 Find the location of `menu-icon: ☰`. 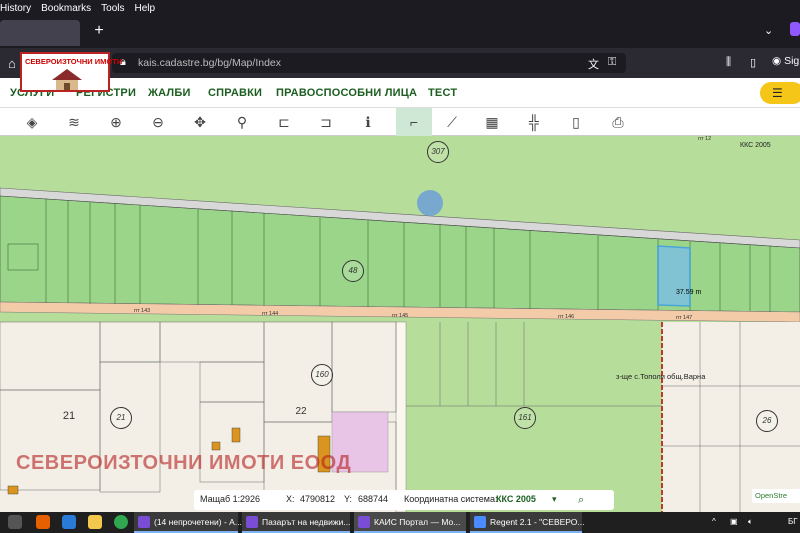

menu-icon: ☰ is located at coordinates (777, 93).